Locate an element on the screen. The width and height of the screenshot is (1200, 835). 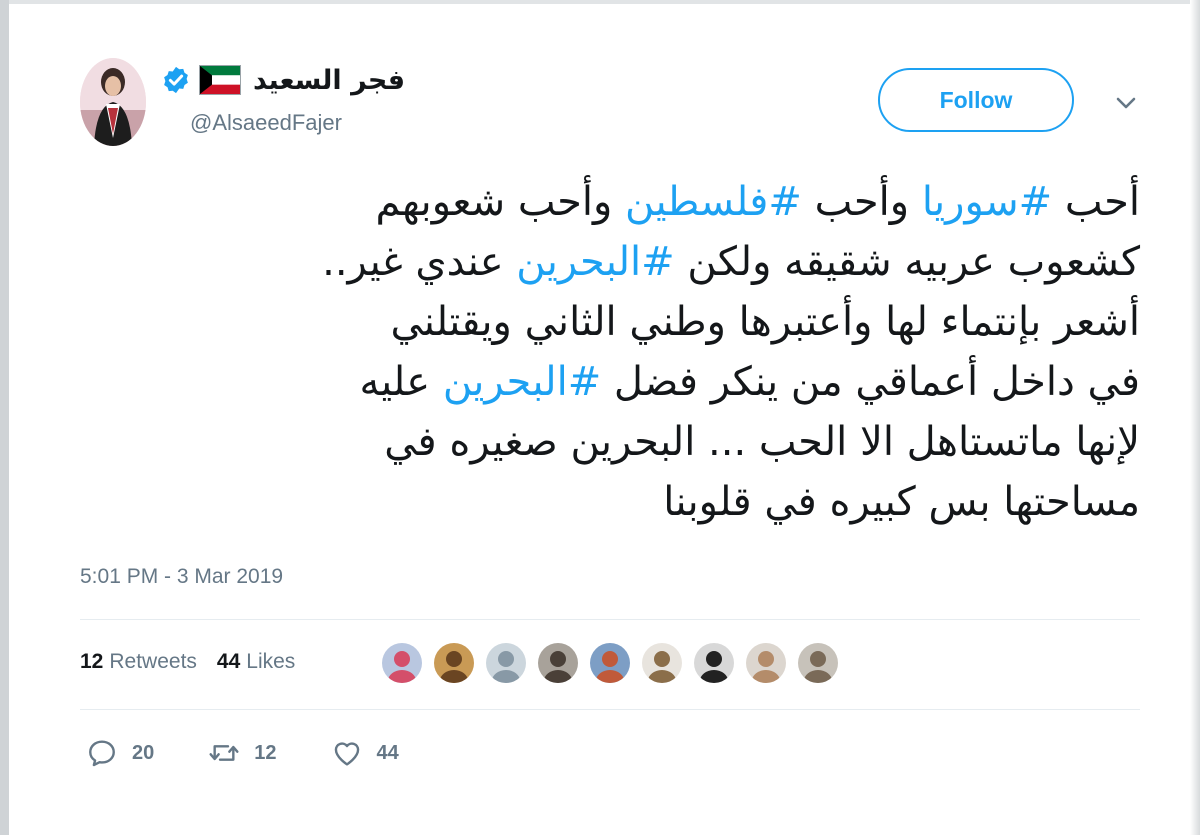
heart-icon is located at coordinates (346, 754).